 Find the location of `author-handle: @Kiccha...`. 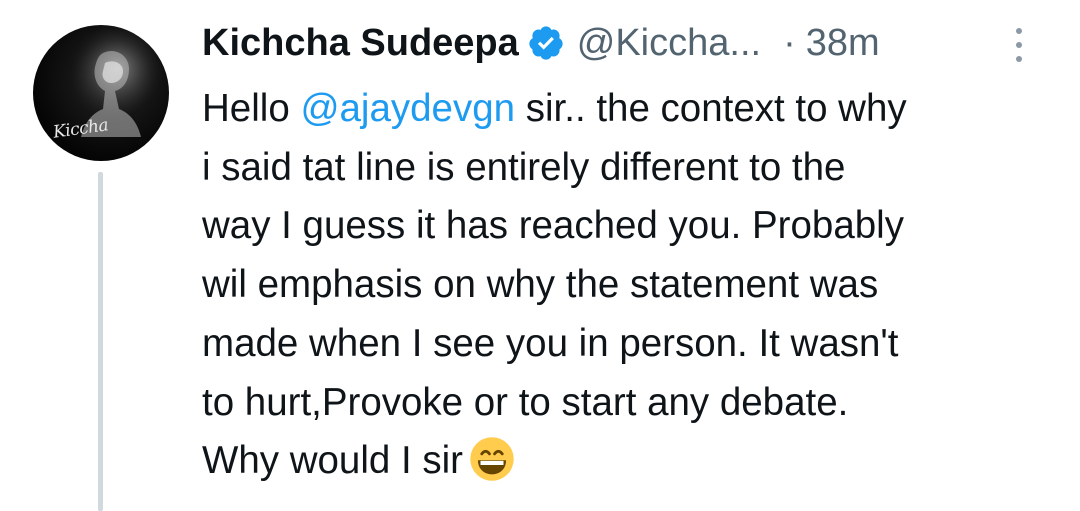

author-handle: @Kiccha... is located at coordinates (669, 43).